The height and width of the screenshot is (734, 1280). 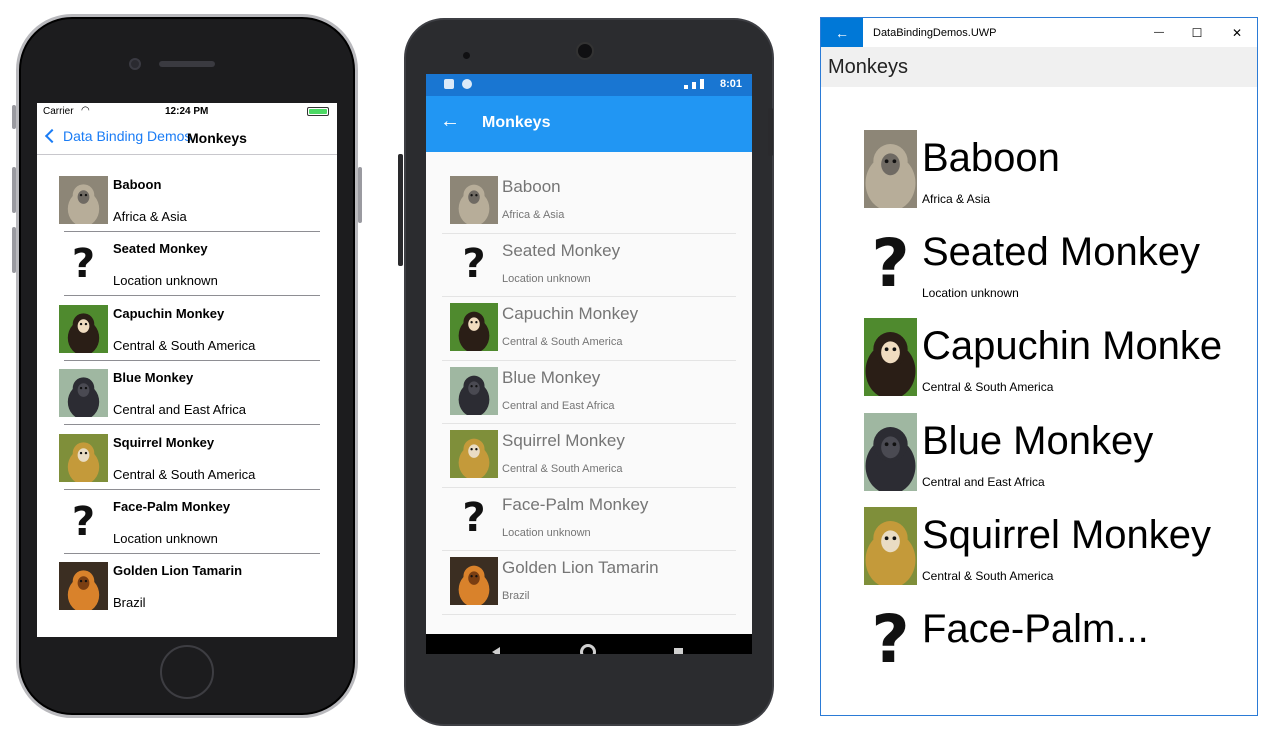 What do you see at coordinates (533, 215) in the screenshot?
I see `monkey-location: Africa & Asia` at bounding box center [533, 215].